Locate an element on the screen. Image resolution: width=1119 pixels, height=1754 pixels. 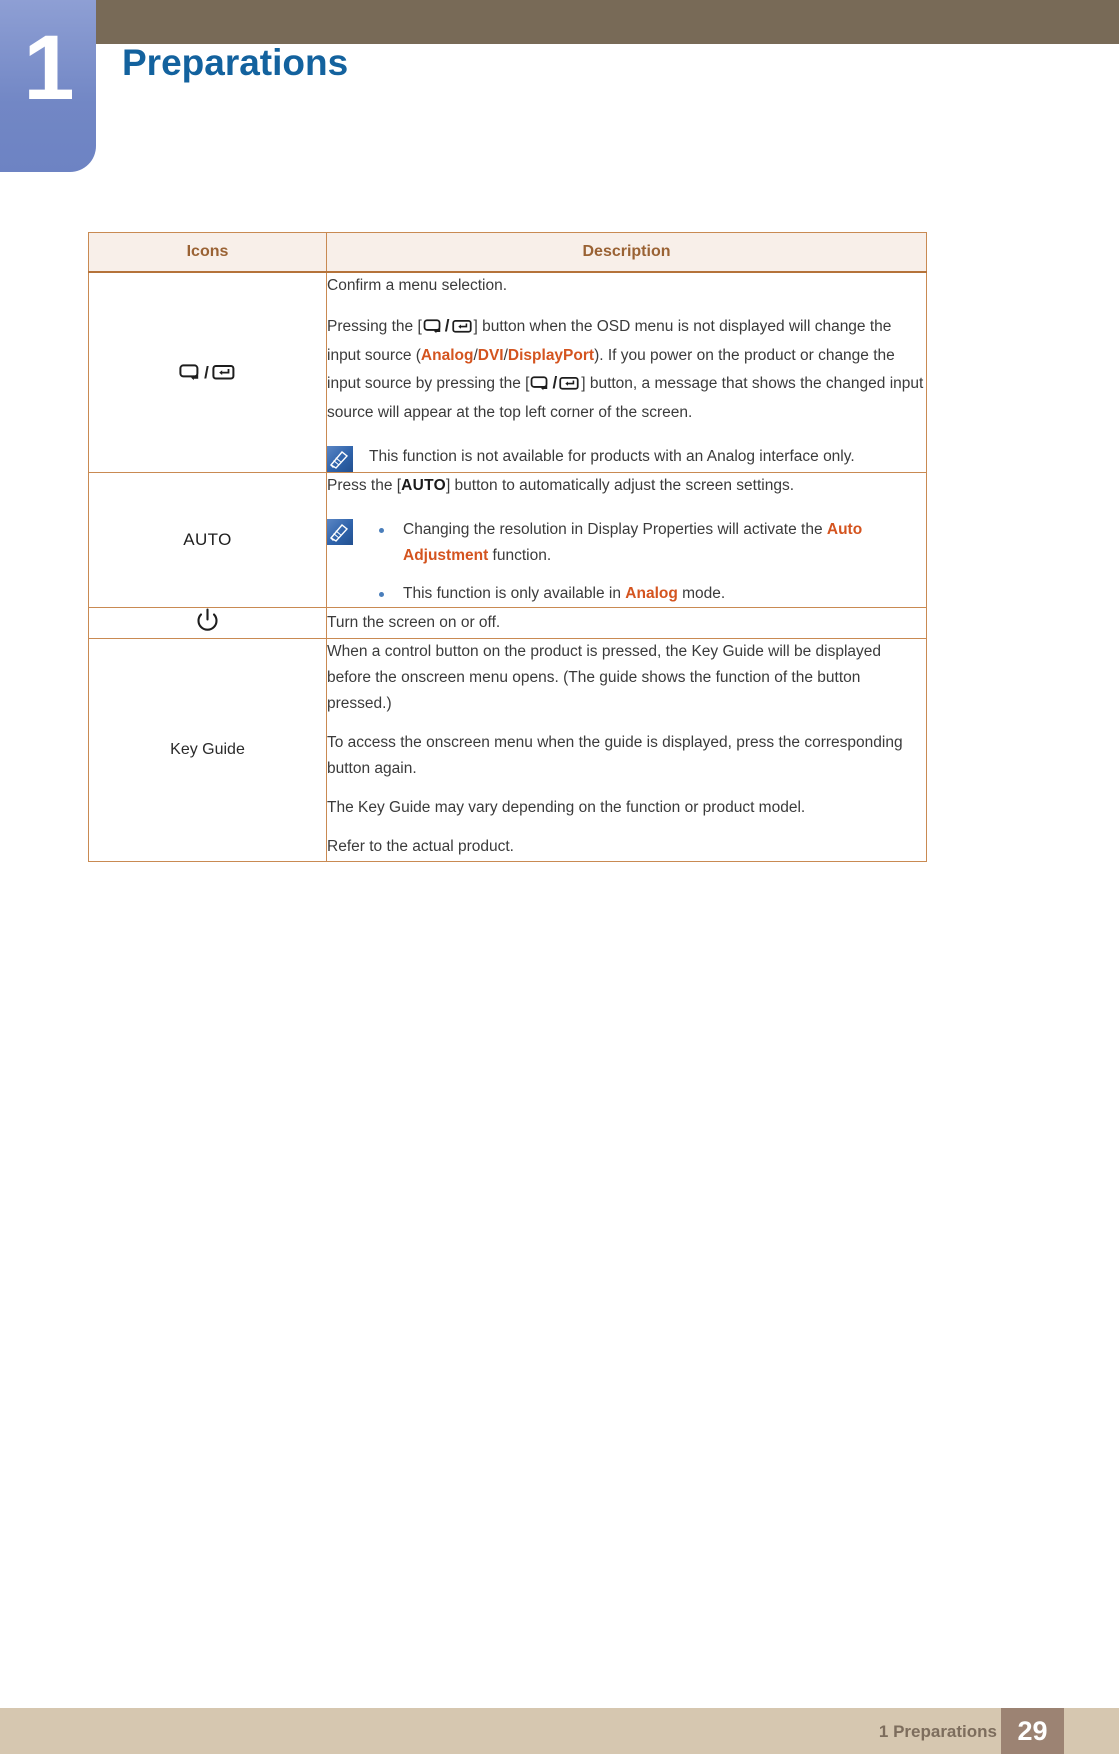
column-header-icons: Icons is located at coordinates (207, 252).